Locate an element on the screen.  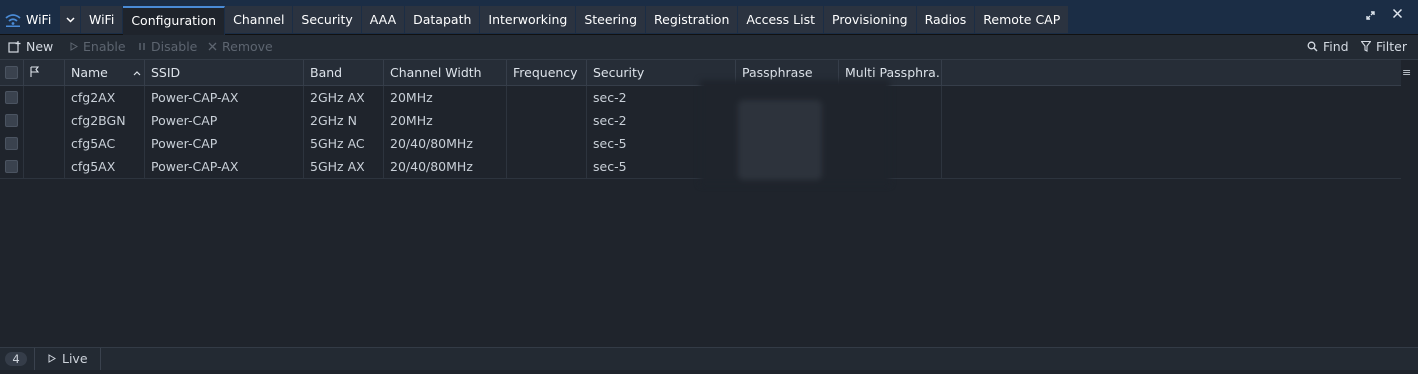
find-label: Find is located at coordinates (1336, 46).